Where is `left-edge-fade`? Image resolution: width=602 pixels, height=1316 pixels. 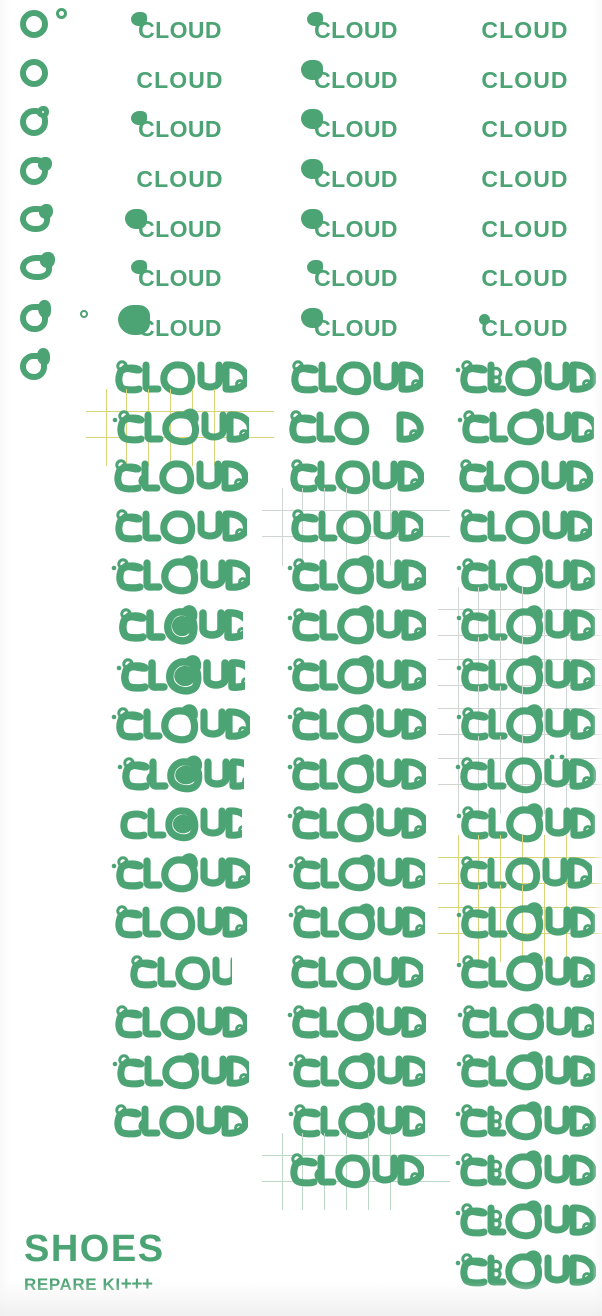
left-edge-fade is located at coordinates (5, 658).